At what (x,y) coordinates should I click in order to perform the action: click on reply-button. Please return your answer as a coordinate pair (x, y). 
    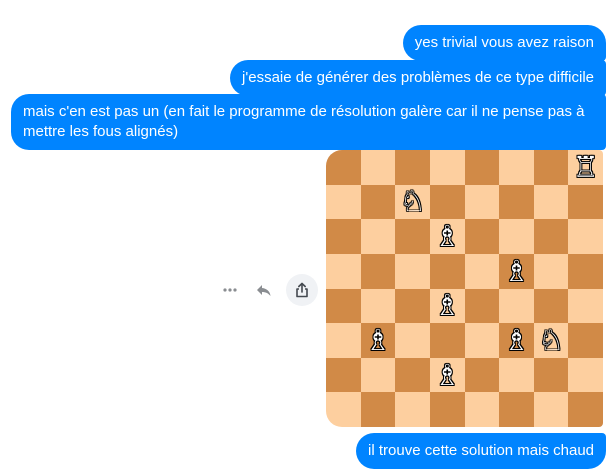
    Looking at the image, I should click on (264, 290).